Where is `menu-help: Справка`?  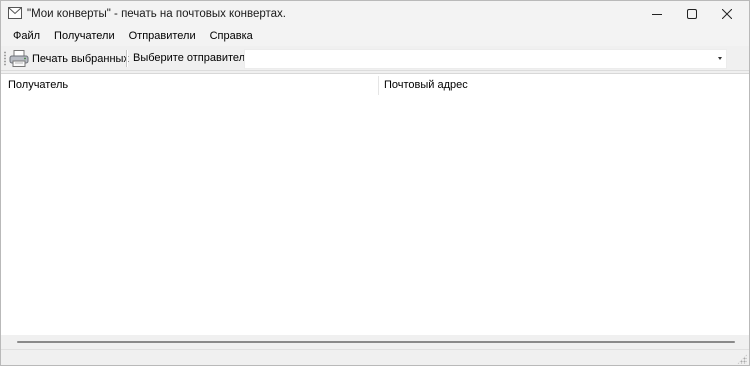 menu-help: Справка is located at coordinates (231, 36).